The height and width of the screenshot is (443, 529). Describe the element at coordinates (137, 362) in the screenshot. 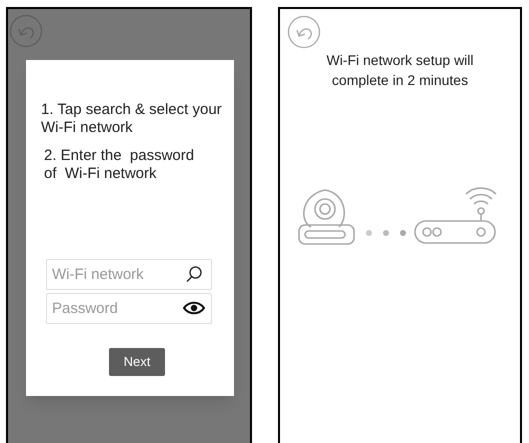

I see `next-button: Next` at that location.